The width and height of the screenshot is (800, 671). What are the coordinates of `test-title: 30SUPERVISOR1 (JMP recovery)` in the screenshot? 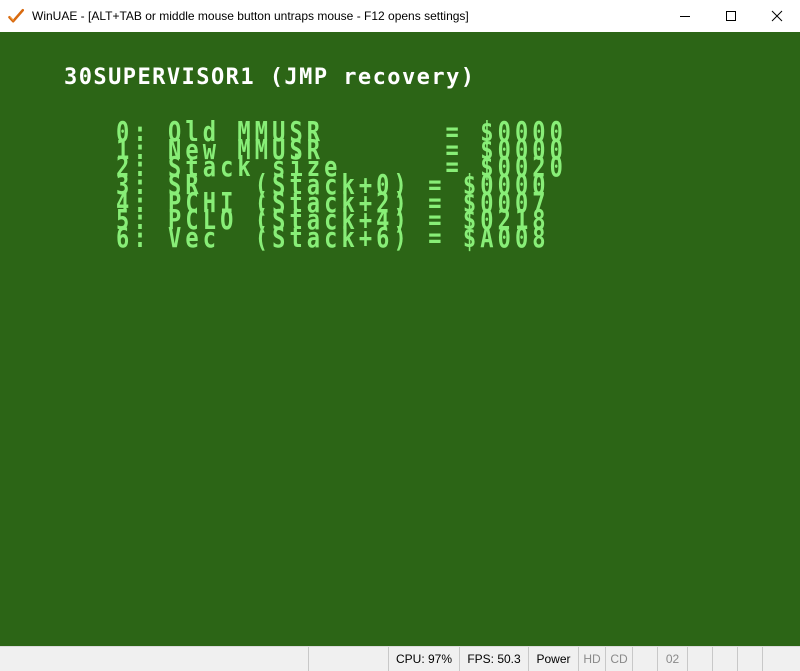 It's located at (269, 78).